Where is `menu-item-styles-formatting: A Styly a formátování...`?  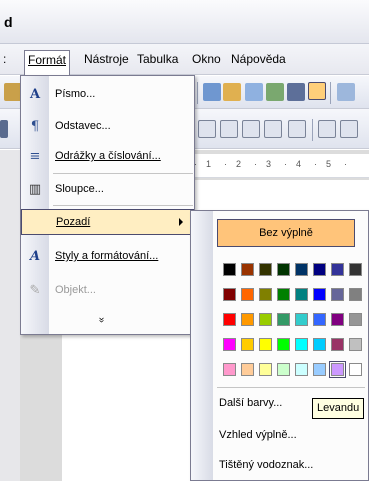
menu-item-styles-formatting: A Styly a formátování... is located at coordinates (107, 257).